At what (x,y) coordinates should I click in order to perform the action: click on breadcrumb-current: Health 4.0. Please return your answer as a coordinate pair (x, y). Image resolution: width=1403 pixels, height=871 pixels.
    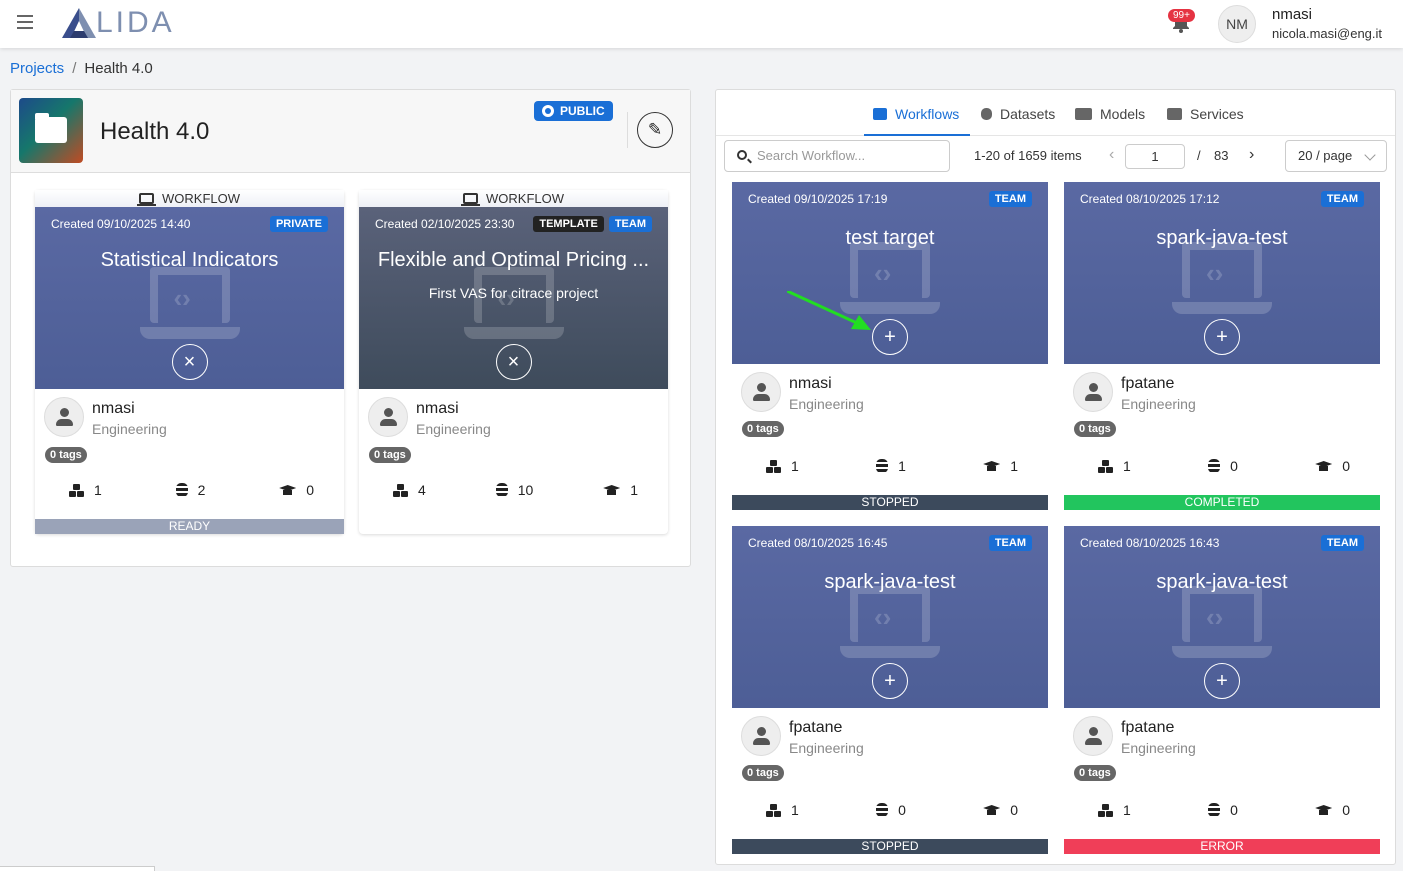
    Looking at the image, I should click on (118, 68).